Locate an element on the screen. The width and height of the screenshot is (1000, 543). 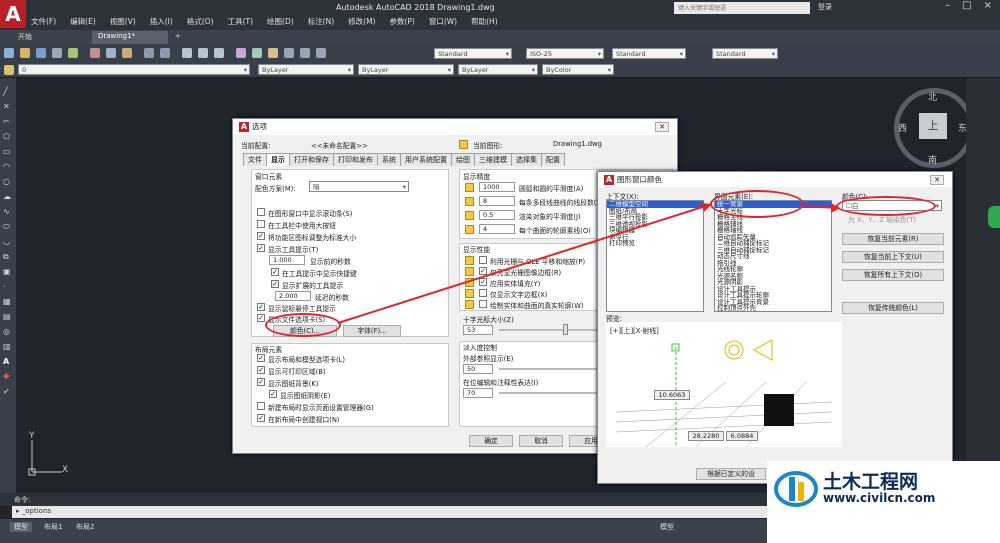
watermark: 土木工程网 www.civilcn.com is located at coordinates (883, 502).